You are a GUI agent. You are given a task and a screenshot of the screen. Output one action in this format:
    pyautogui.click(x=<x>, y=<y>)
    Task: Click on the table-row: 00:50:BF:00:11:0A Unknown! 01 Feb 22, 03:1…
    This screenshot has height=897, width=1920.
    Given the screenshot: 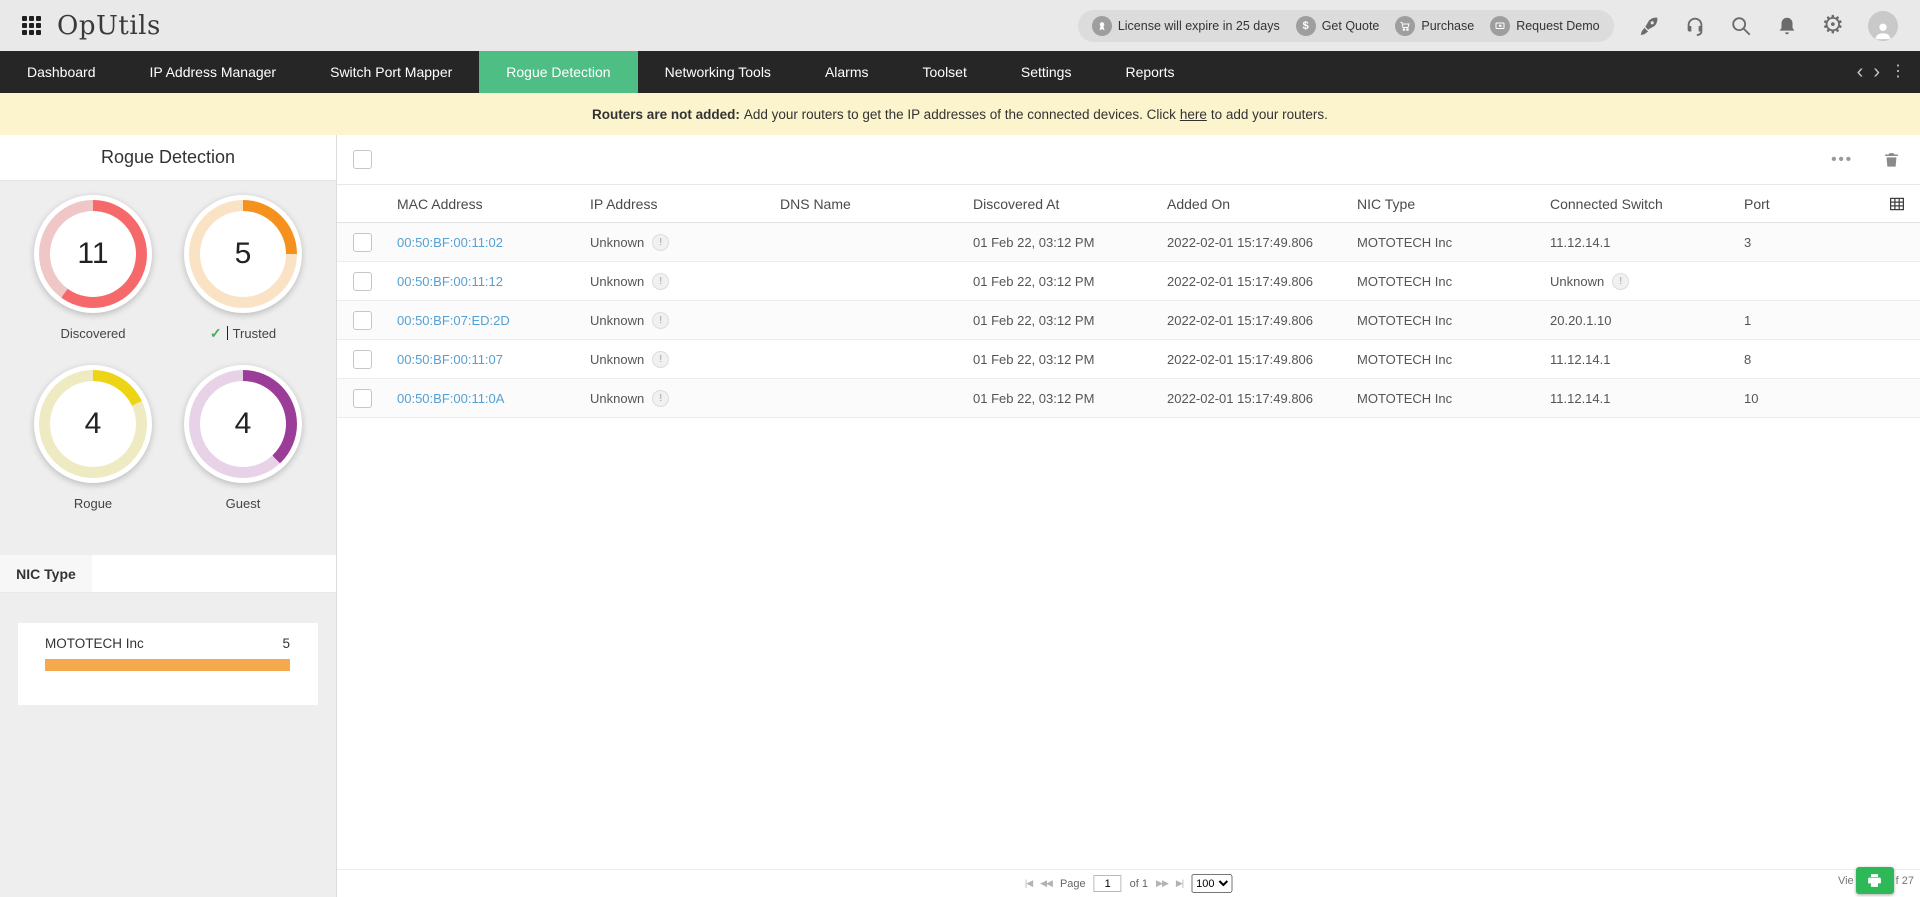 What is the action you would take?
    pyautogui.click(x=1128, y=398)
    